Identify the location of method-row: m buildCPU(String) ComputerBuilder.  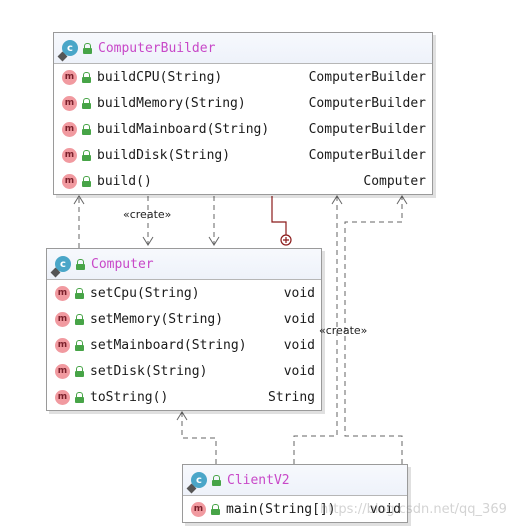
(243, 77).